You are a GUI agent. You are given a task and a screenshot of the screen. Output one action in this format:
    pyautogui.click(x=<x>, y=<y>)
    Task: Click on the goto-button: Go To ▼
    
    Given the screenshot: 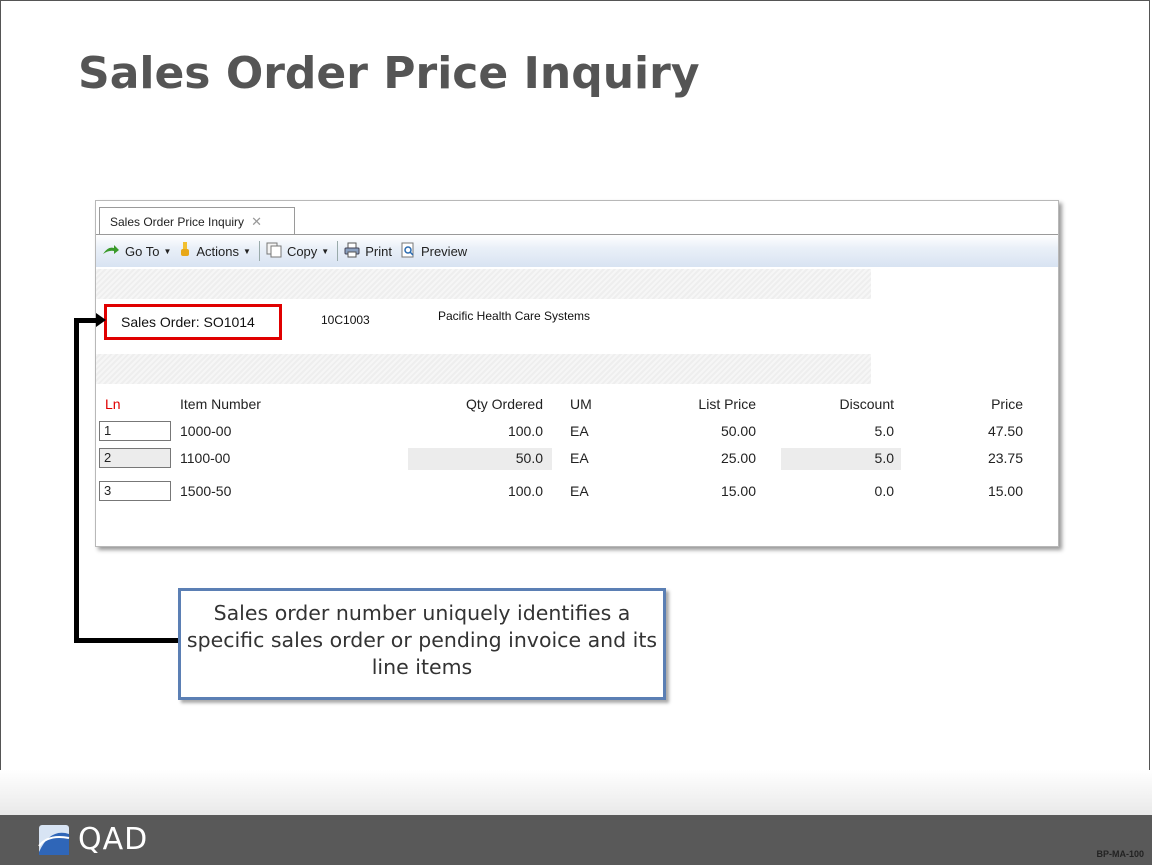 What is the action you would take?
    pyautogui.click(x=136, y=251)
    